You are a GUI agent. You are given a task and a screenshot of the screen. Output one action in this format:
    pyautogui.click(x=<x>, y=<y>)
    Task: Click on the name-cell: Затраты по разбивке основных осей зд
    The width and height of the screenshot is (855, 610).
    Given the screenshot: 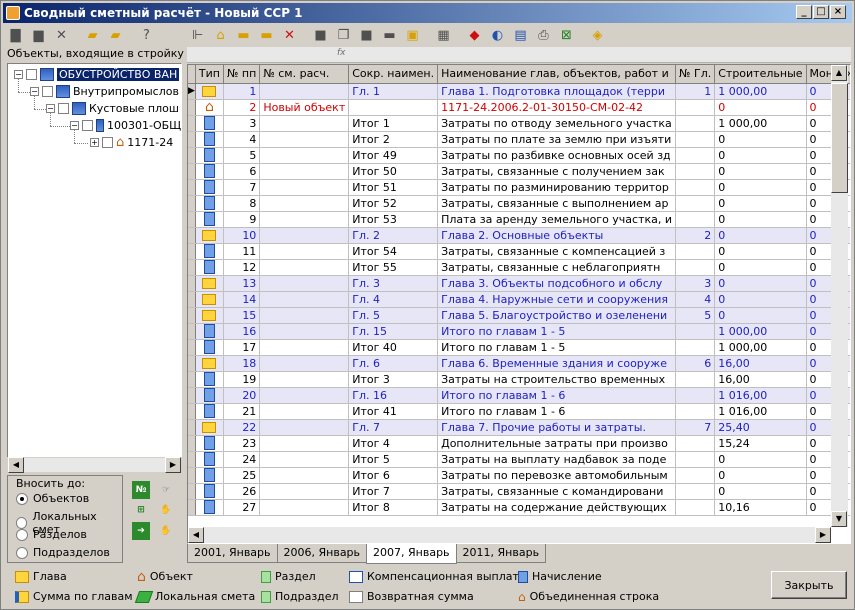 What is the action you would take?
    pyautogui.click(x=557, y=155)
    